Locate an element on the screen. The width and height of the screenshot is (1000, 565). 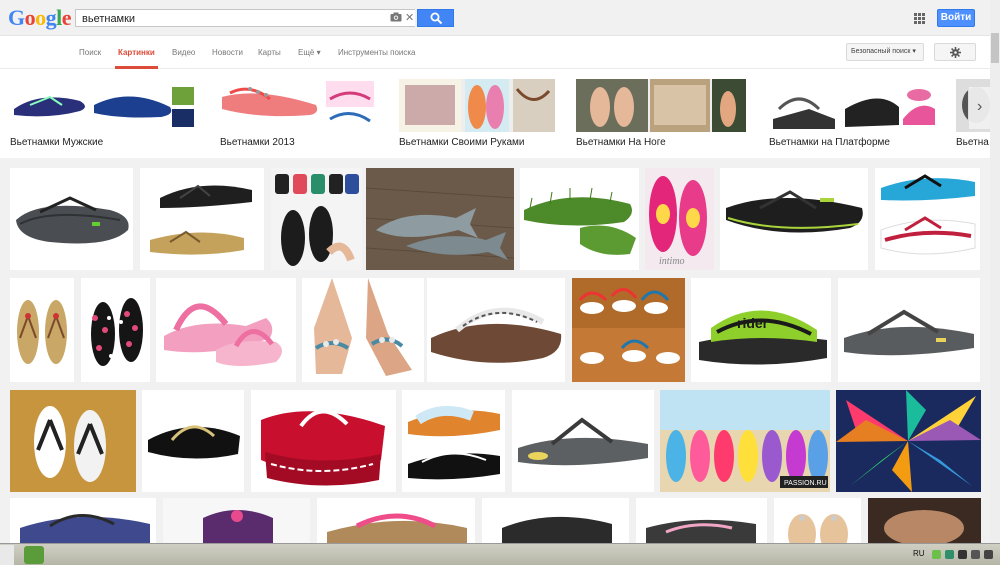
gear-icon is located at coordinates (955, 52).